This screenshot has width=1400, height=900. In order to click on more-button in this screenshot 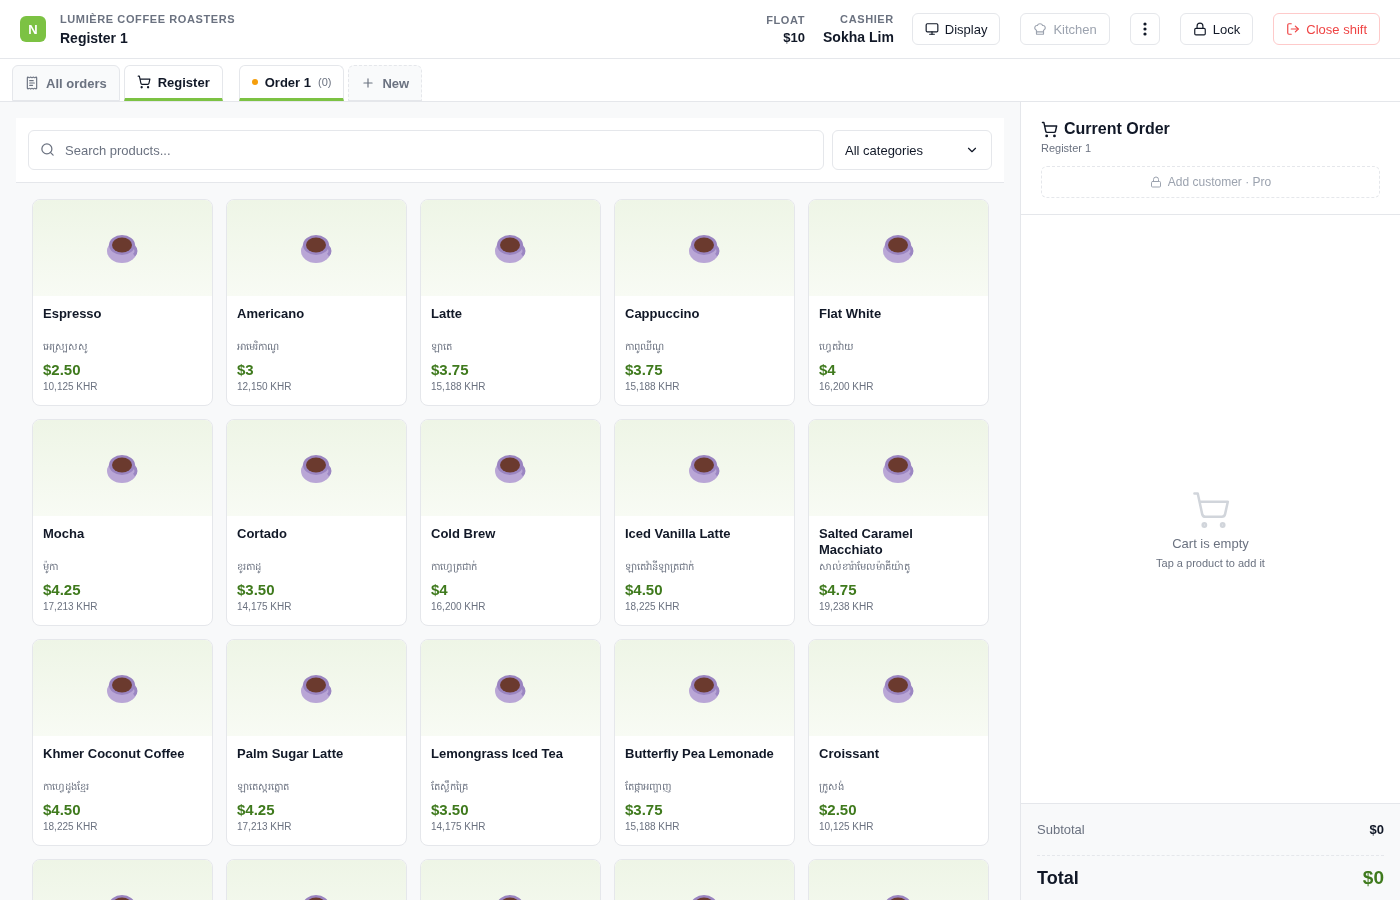, I will do `click(1144, 29)`.